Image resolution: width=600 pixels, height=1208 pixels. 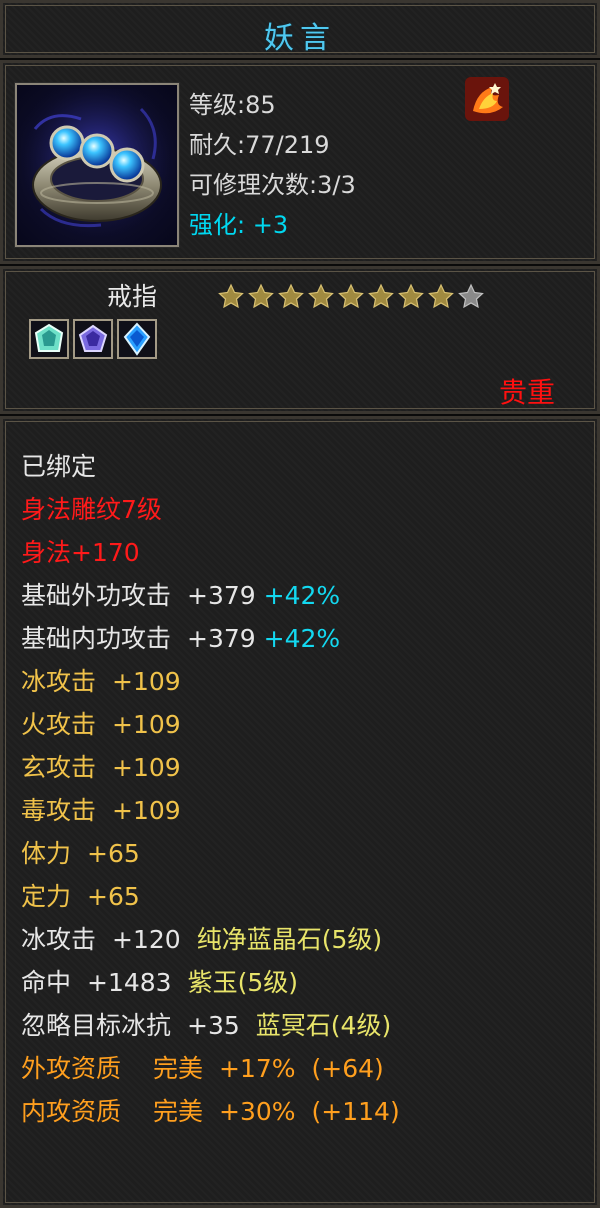 I want to click on item-icon-frame, so click(x=97, y=165).